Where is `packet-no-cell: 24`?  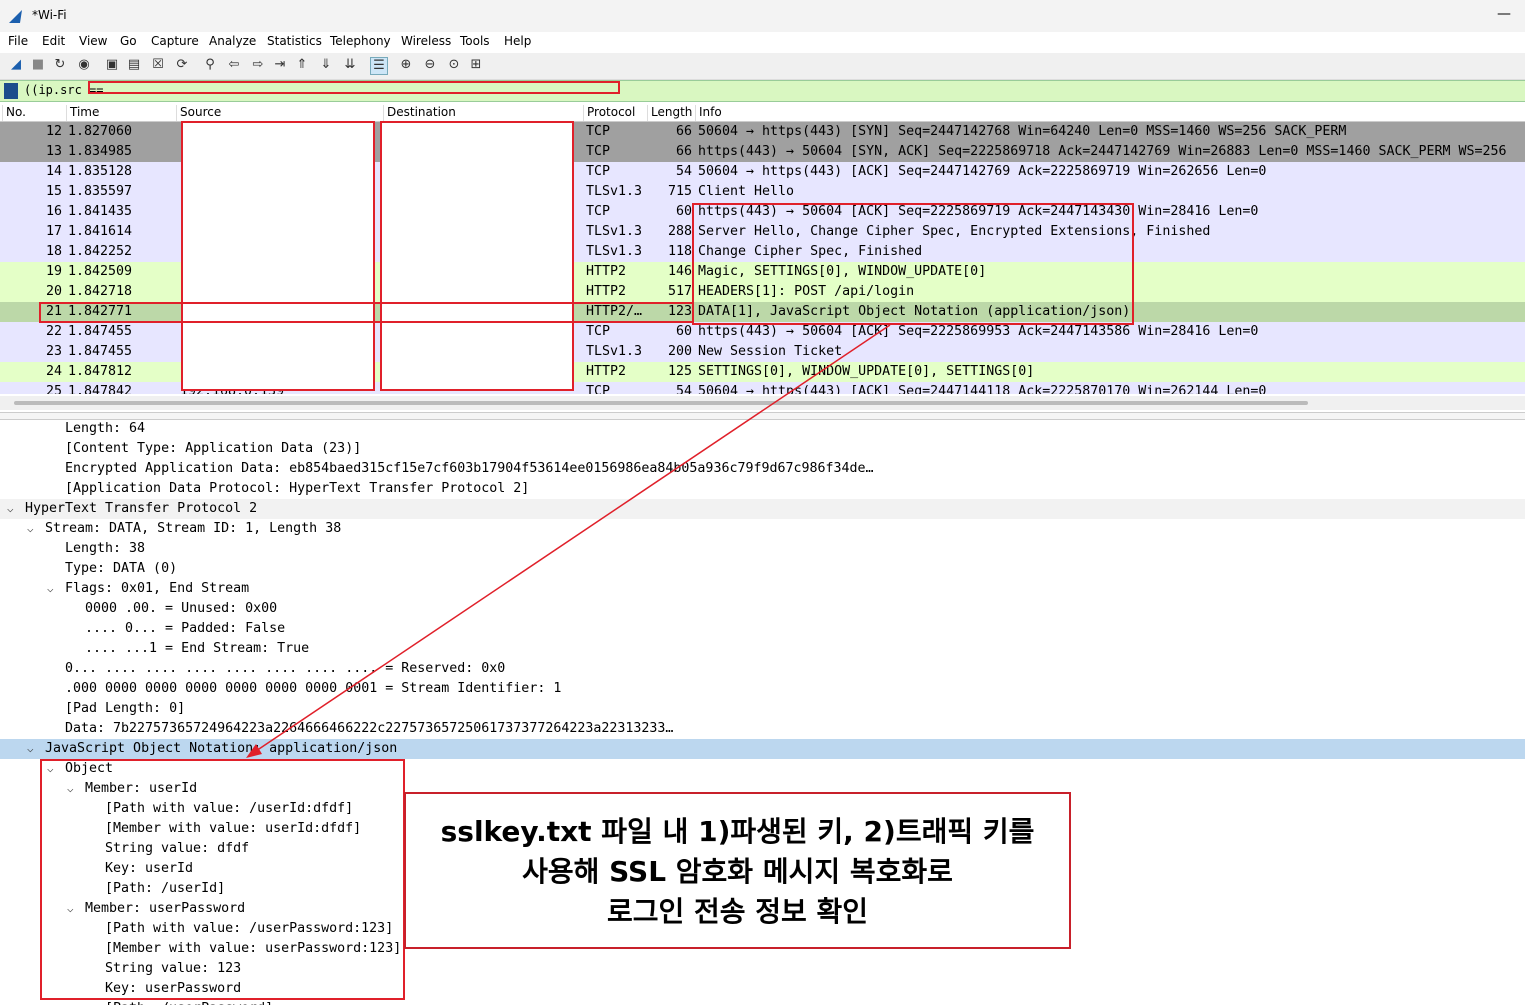 packet-no-cell: 24 is located at coordinates (53, 371).